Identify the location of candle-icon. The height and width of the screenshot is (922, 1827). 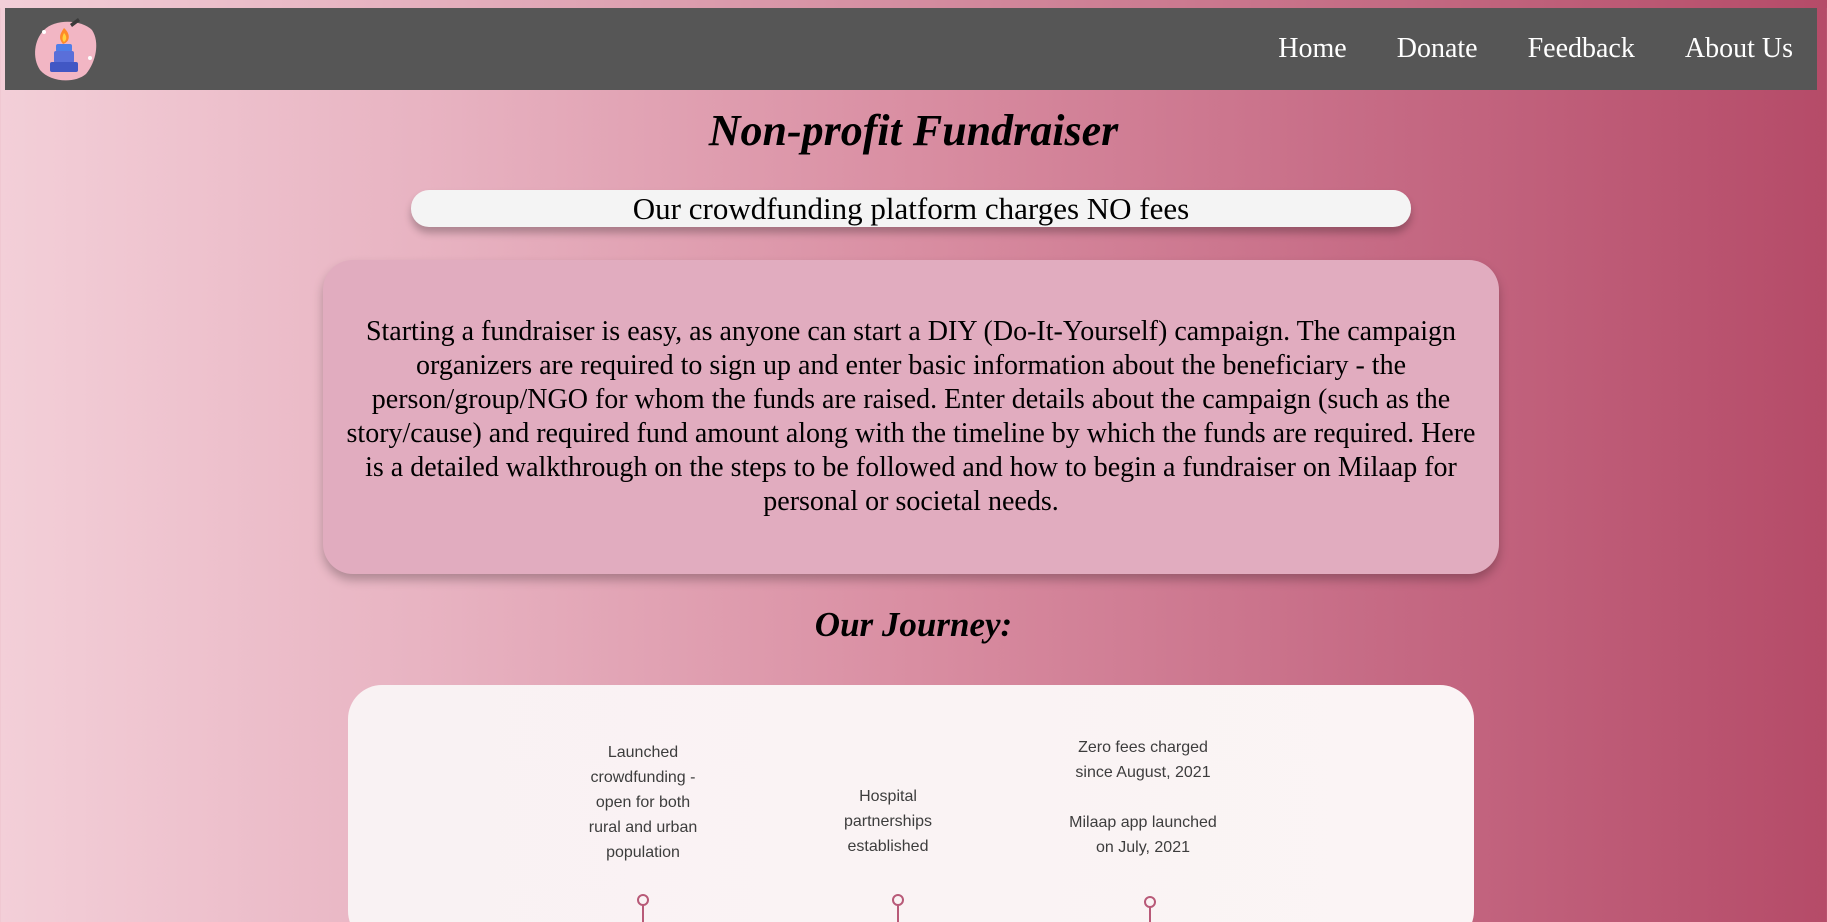
(65, 49).